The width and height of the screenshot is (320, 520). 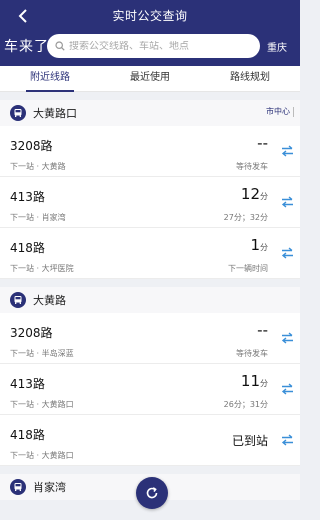 I want to click on route-row: 418路 下一站 · 大坪医院 1分 下一辆时间, so click(x=150, y=253).